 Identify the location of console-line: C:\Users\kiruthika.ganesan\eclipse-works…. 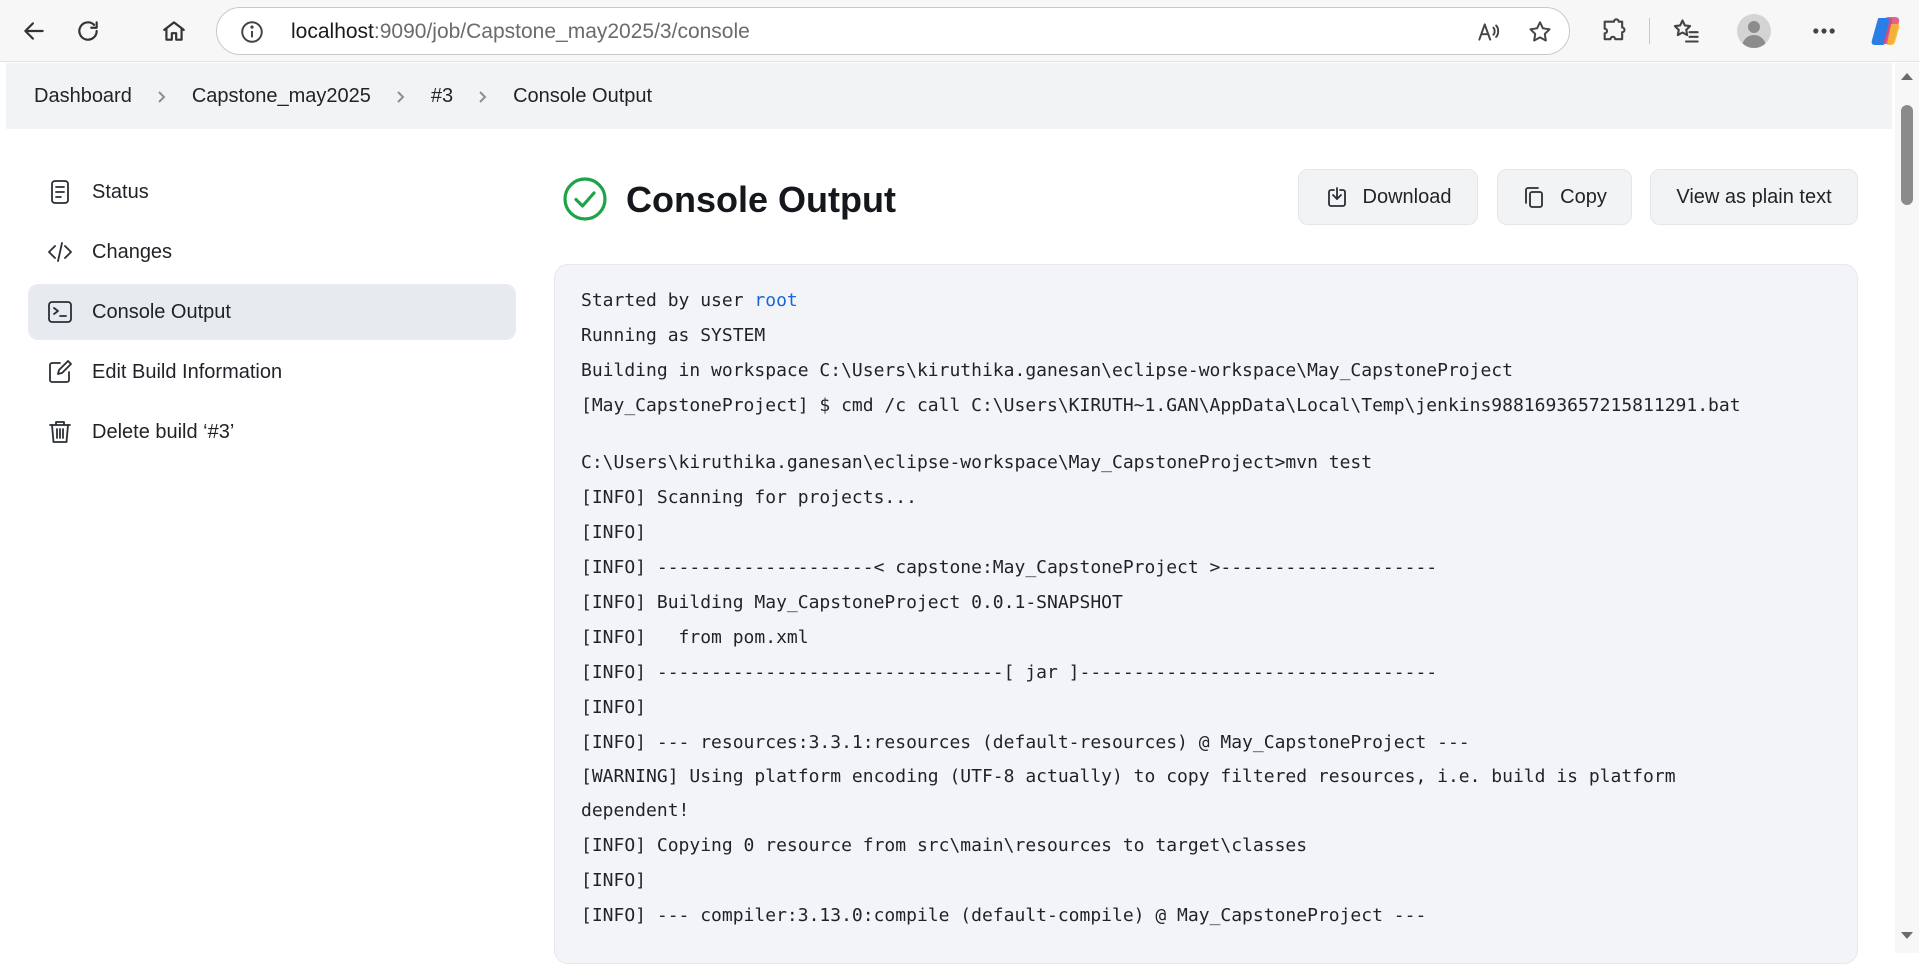
(977, 462).